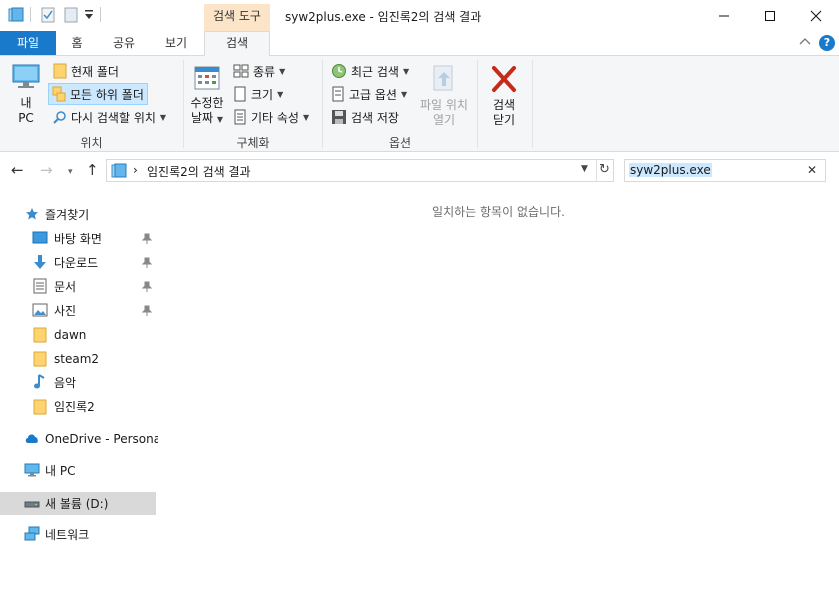 The image size is (839, 614). Describe the element at coordinates (724, 15) in the screenshot. I see `minimize-button` at that location.